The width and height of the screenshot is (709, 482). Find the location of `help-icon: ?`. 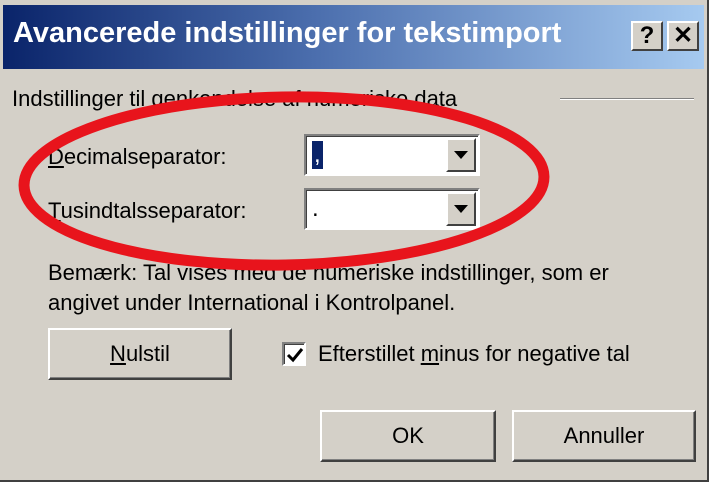

help-icon: ? is located at coordinates (647, 35).